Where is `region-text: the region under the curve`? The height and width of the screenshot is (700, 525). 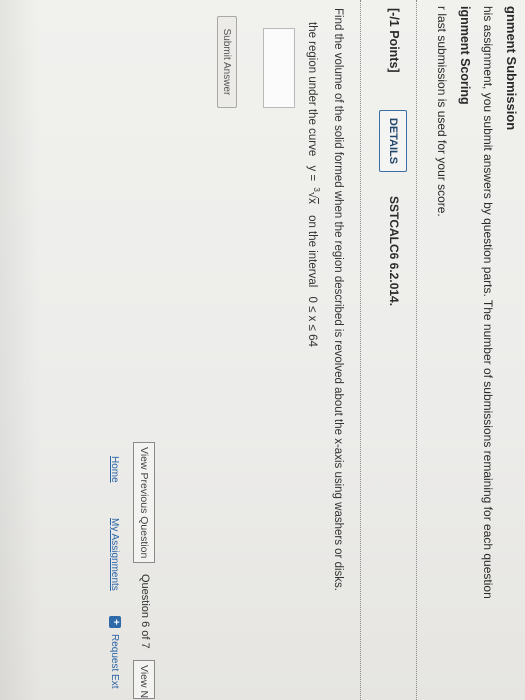
region-text: the region under the curve is located at coordinates (312, 89).